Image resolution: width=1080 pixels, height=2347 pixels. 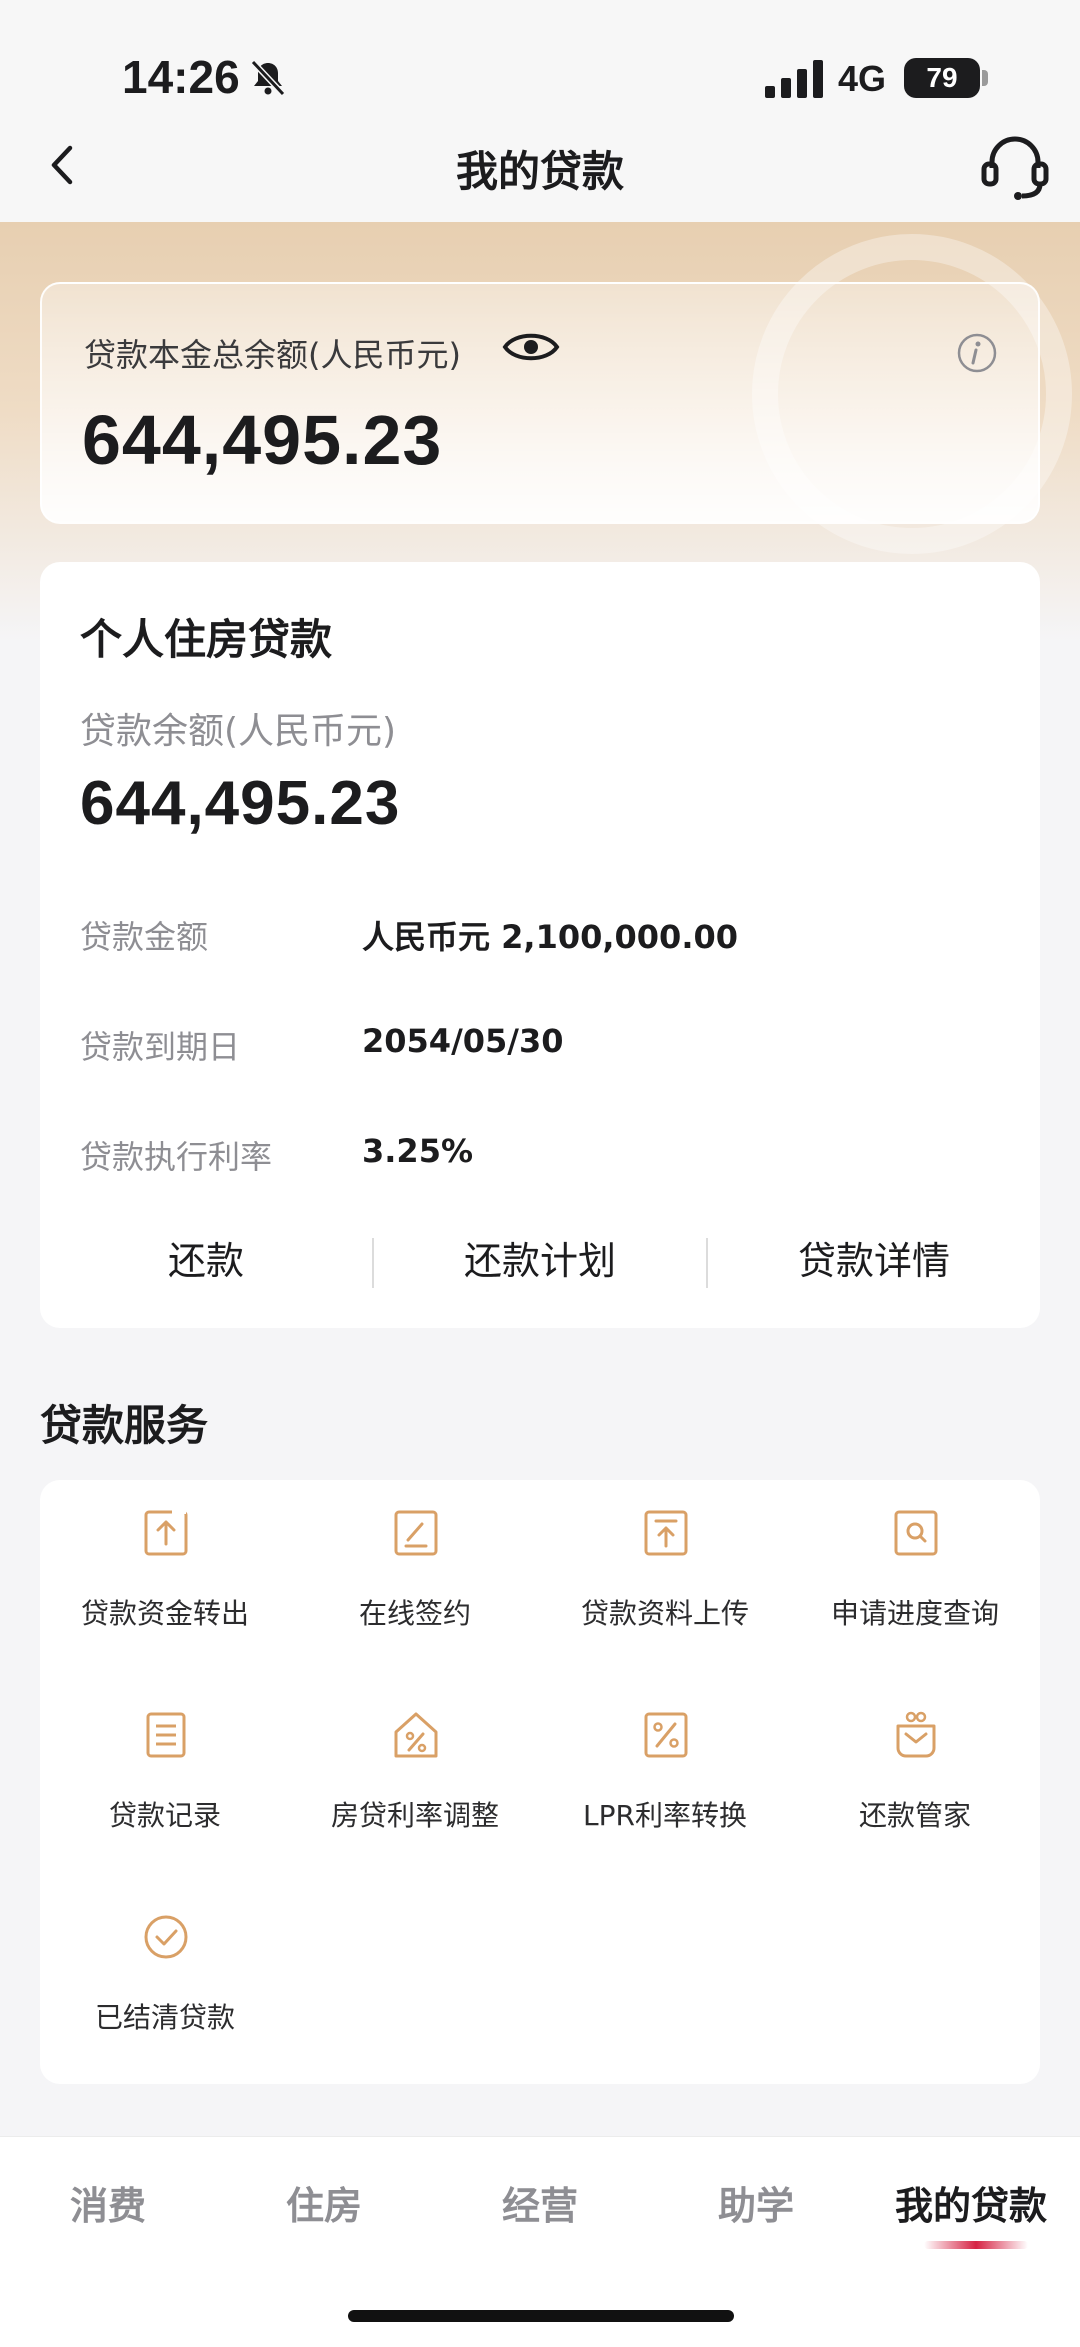 What do you see at coordinates (1015, 167) in the screenshot?
I see `customer-service-icon` at bounding box center [1015, 167].